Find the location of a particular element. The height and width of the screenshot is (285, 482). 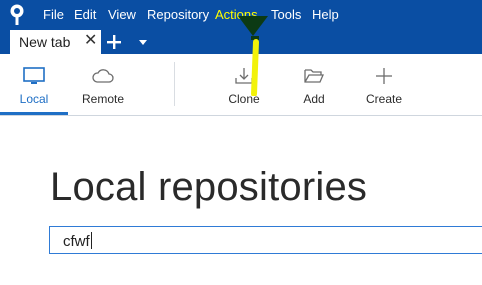

menu-view: View is located at coordinates (122, 15).